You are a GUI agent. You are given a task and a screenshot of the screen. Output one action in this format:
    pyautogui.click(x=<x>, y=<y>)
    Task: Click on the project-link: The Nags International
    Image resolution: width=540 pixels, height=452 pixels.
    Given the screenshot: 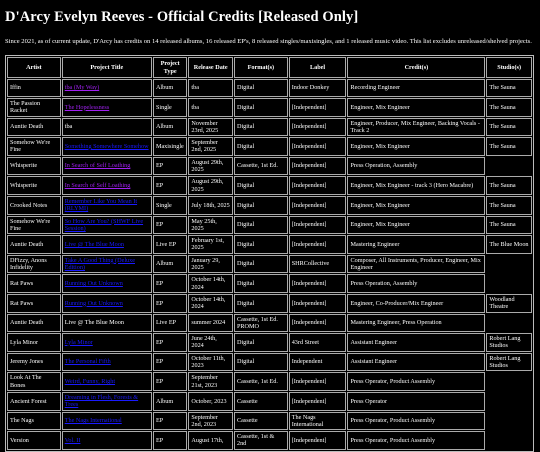 What is the action you would take?
    pyautogui.click(x=93, y=420)
    